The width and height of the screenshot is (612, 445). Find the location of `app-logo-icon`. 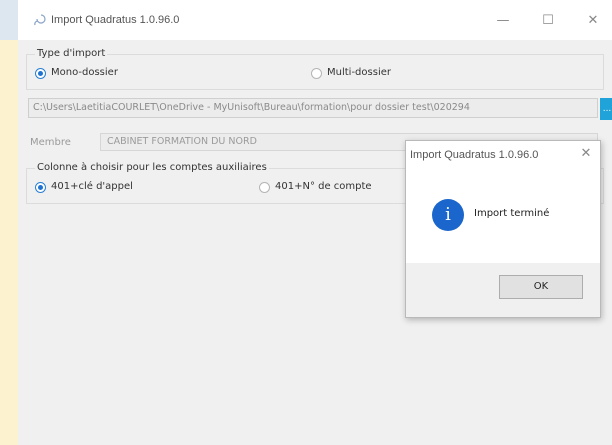

app-logo-icon is located at coordinates (40, 20).